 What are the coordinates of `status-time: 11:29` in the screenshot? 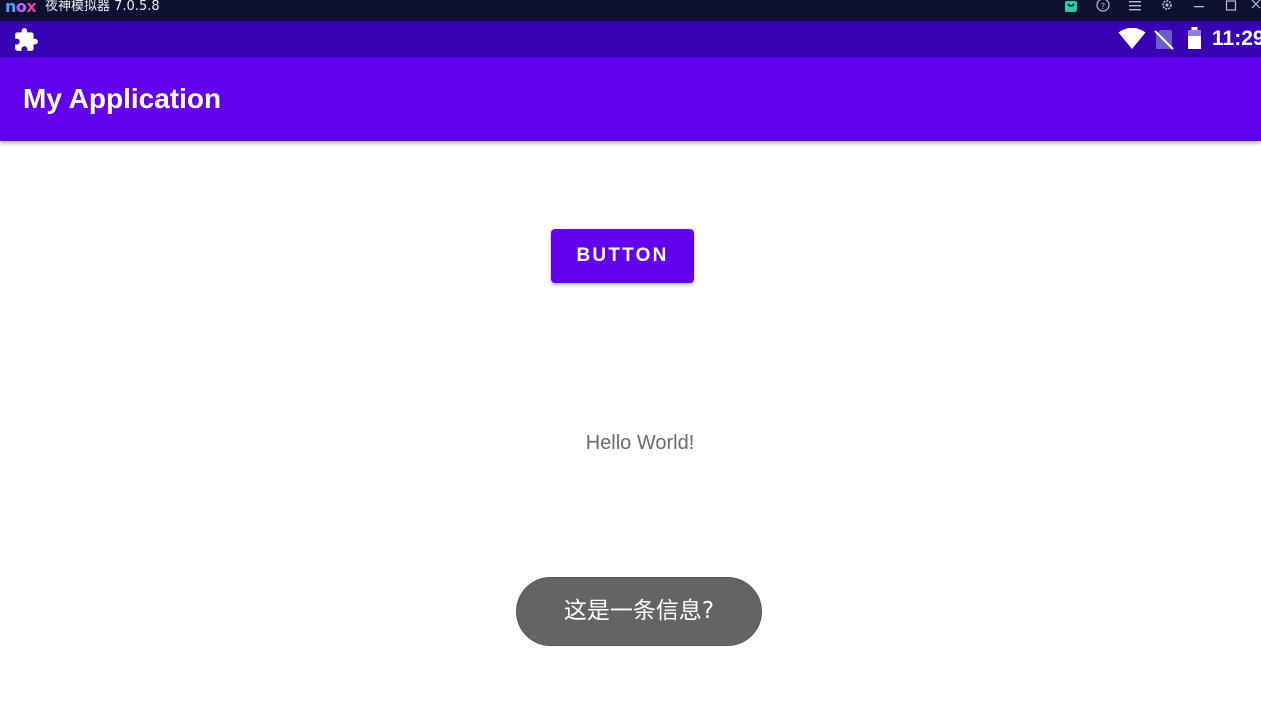 It's located at (1236, 38).